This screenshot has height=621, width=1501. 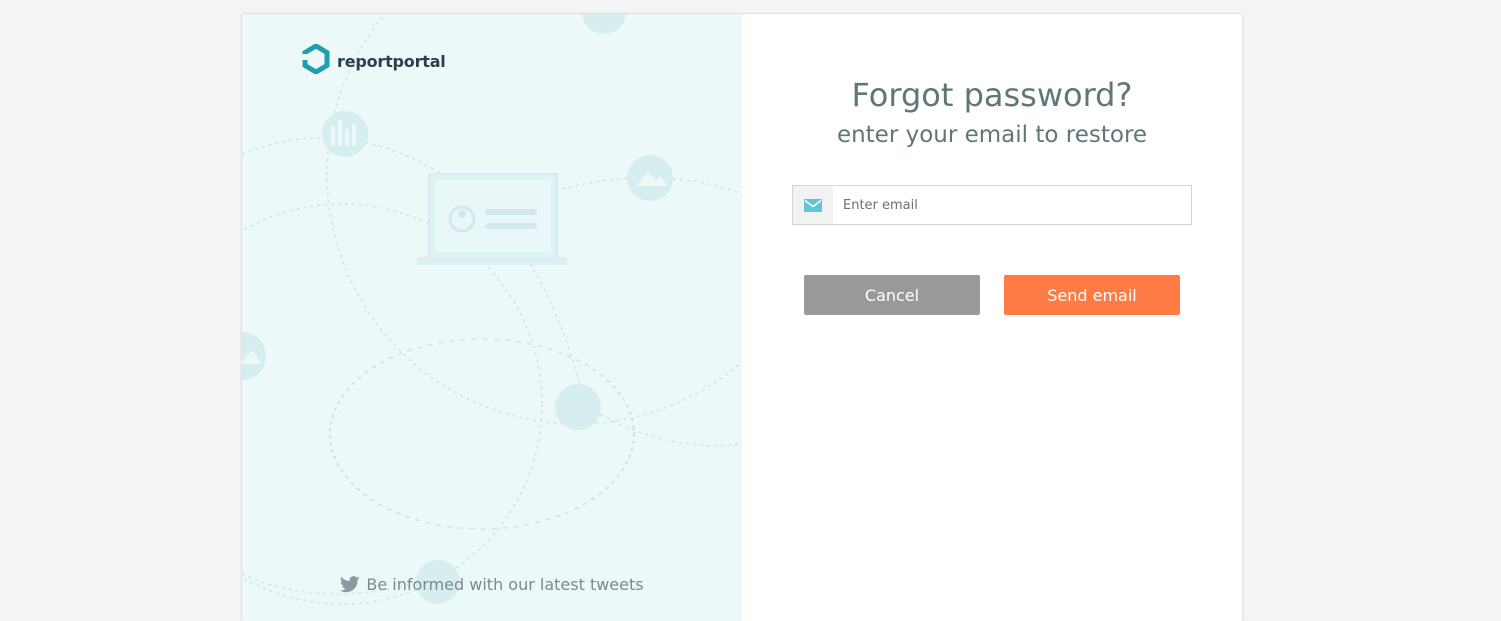 I want to click on tweets-text: Be informed with our latest tweets, so click(x=505, y=584).